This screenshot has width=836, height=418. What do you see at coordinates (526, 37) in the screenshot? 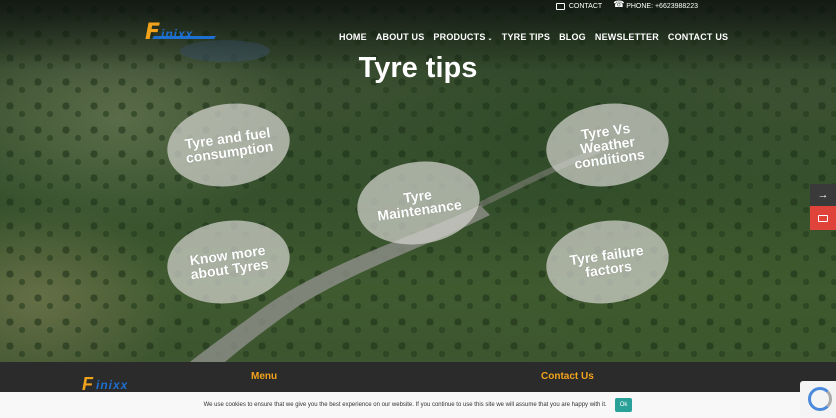
I see `nav-tyre-tips: TYRE TIPS` at bounding box center [526, 37].